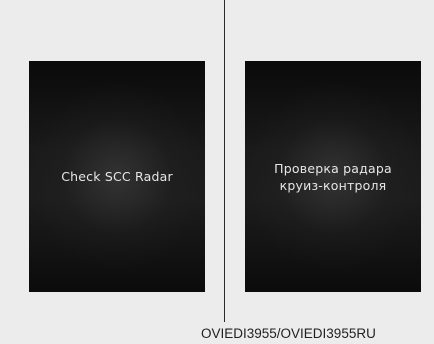  I want to click on divider-line, so click(224, 161).